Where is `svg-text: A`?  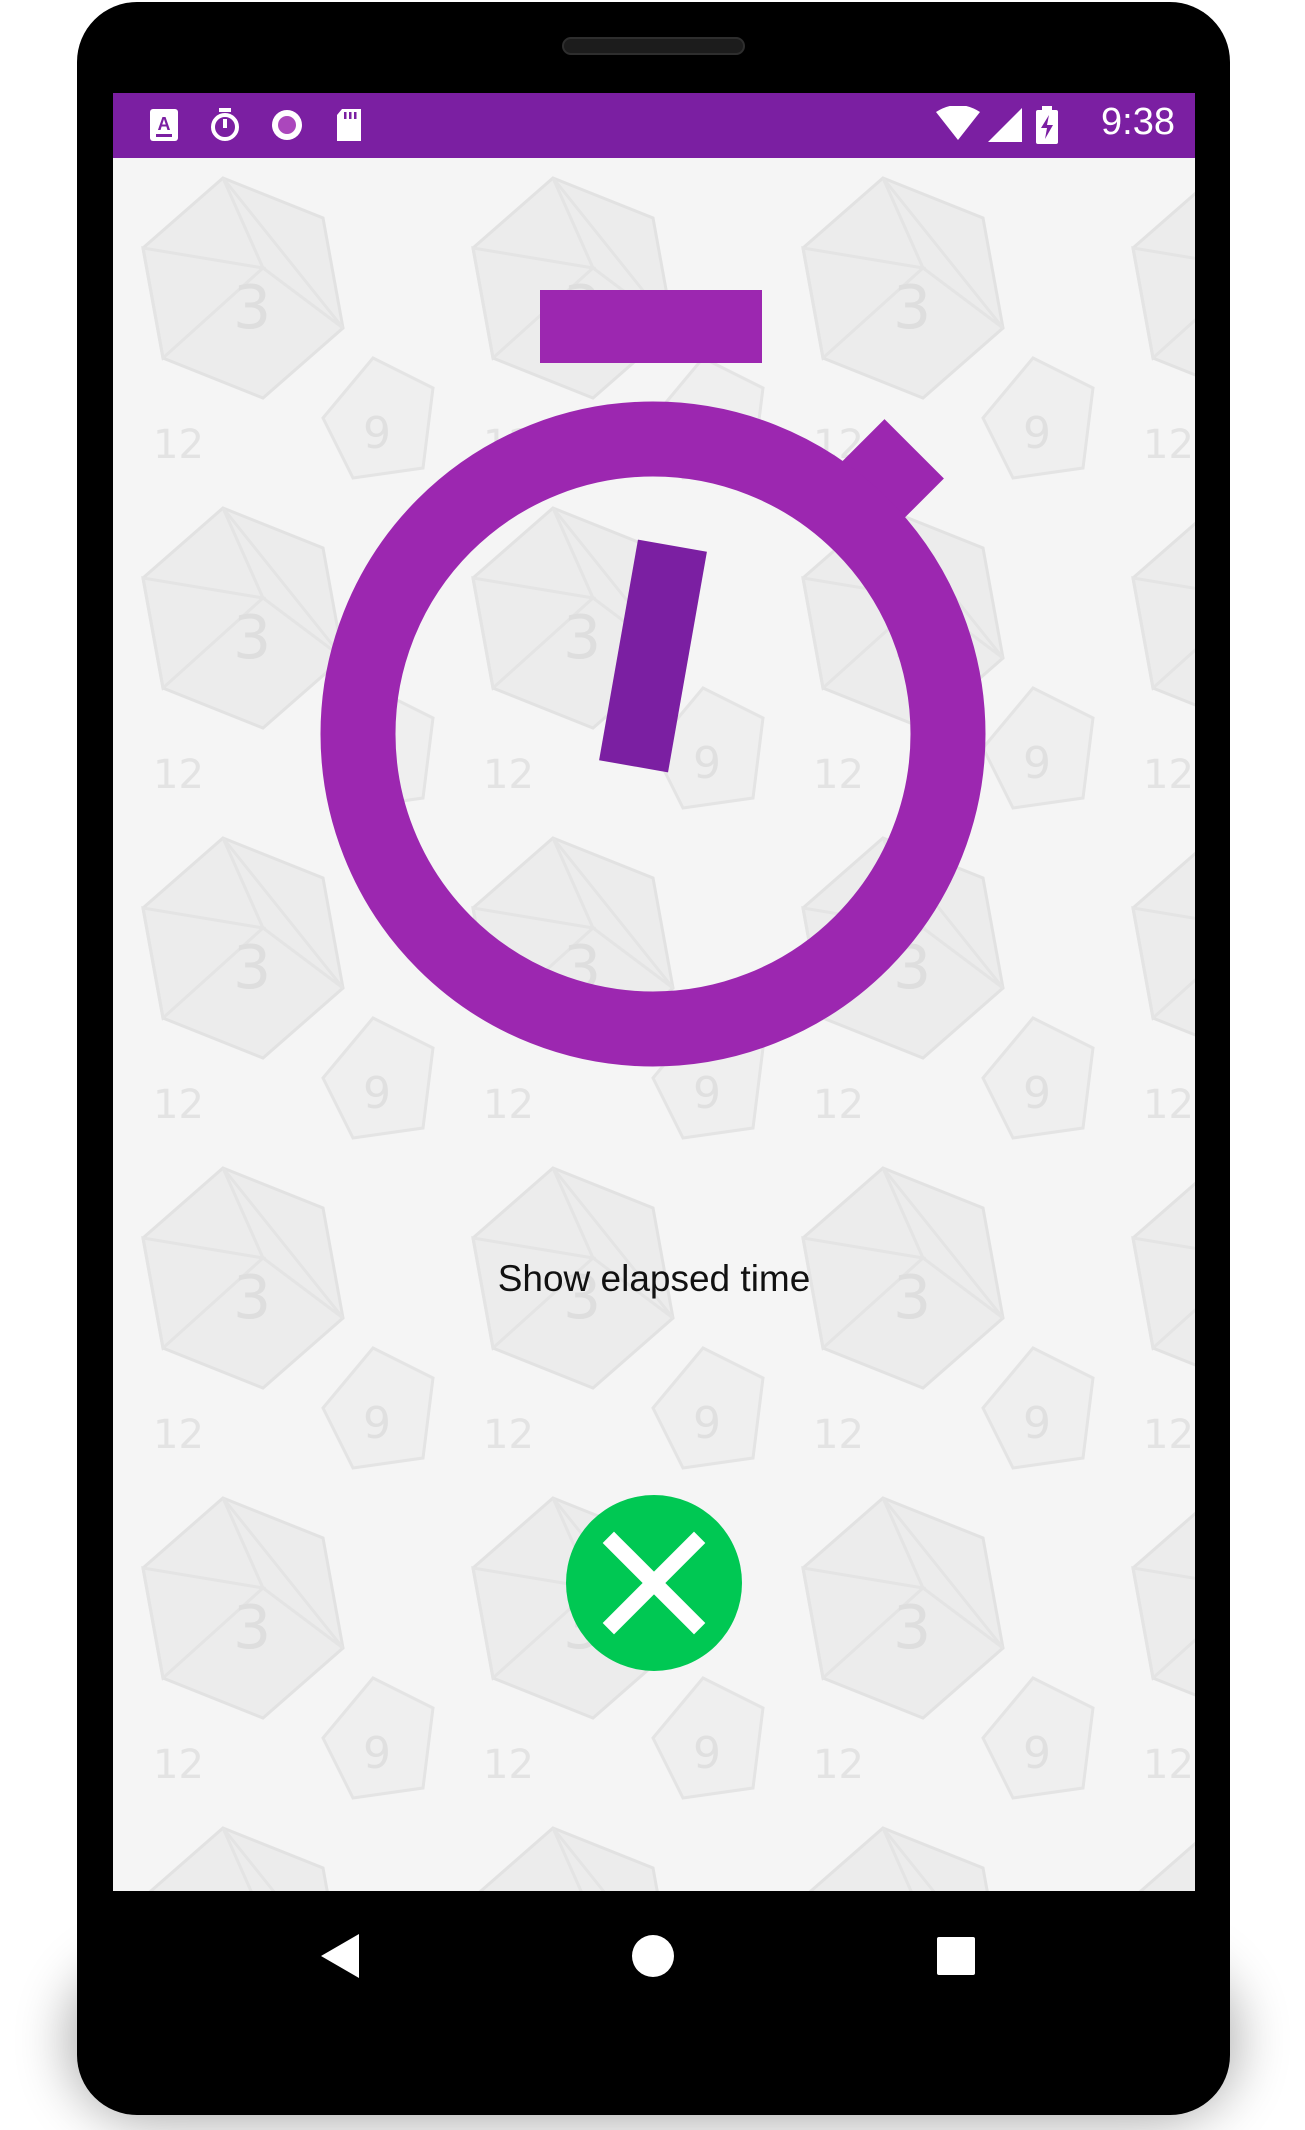 svg-text: A is located at coordinates (164, 124).